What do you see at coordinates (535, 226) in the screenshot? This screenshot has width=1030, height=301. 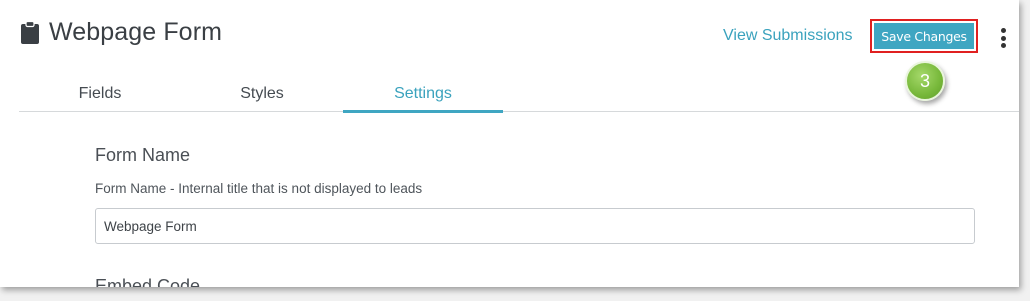 I see `form-name-input: Webpage Form` at bounding box center [535, 226].